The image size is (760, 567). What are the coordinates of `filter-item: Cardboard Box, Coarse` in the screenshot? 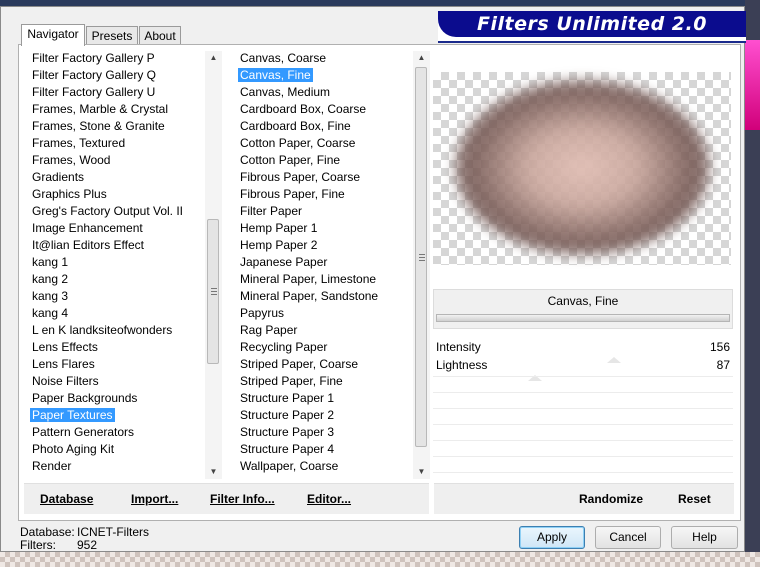 It's located at (325, 109).